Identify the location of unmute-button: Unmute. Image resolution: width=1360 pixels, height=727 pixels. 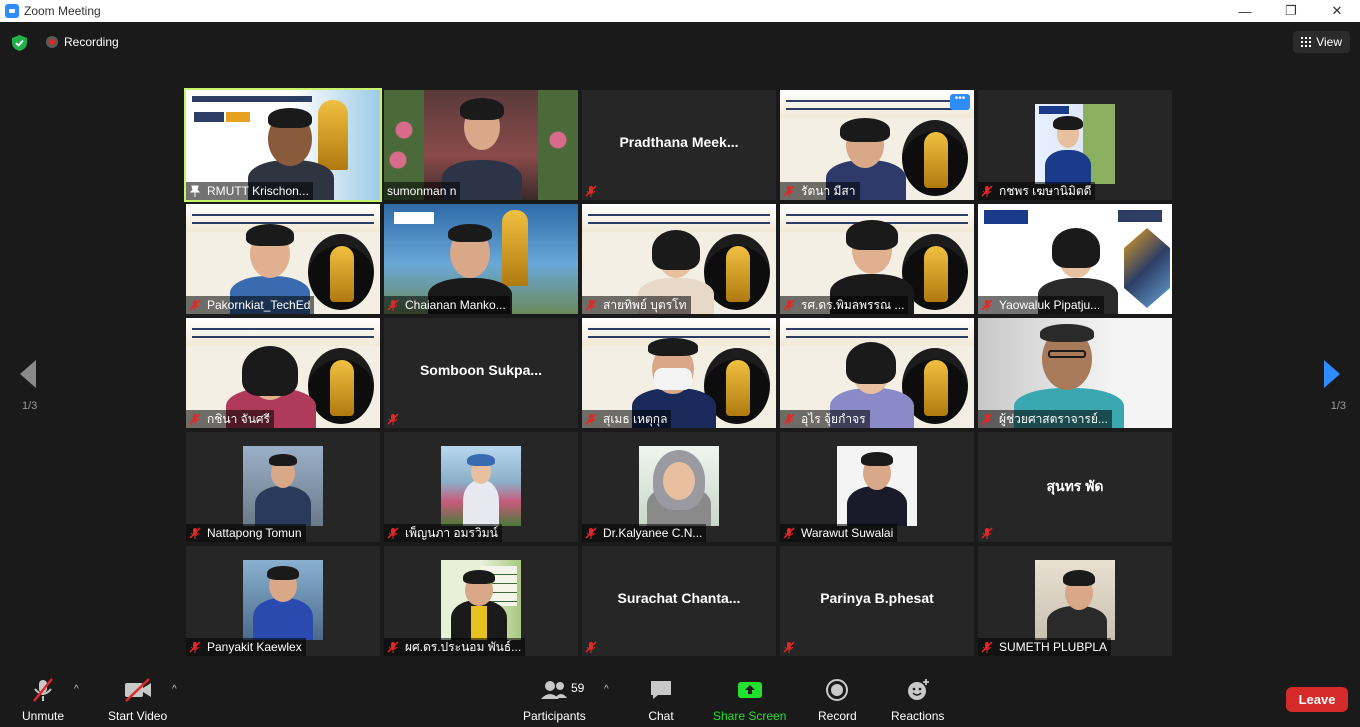
(43, 699).